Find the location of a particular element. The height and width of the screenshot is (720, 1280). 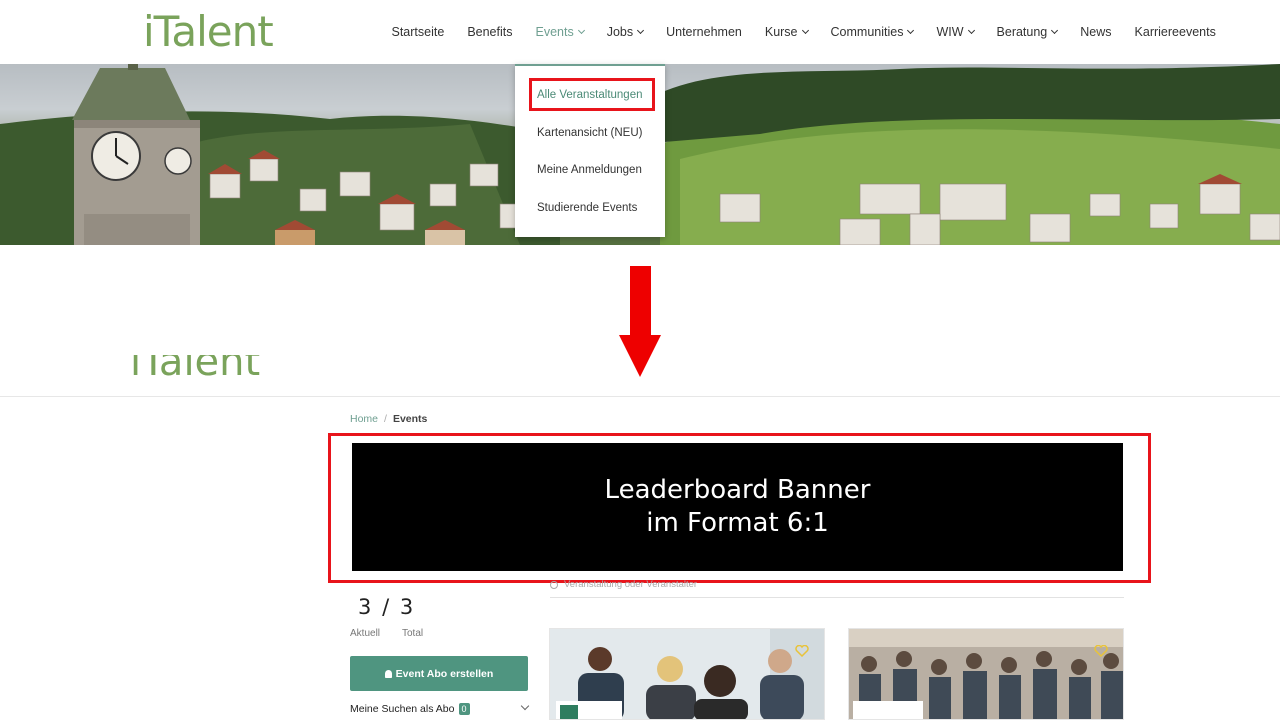

search-placeholder: Veranstaltung oder Veranstalter is located at coordinates (631, 585).